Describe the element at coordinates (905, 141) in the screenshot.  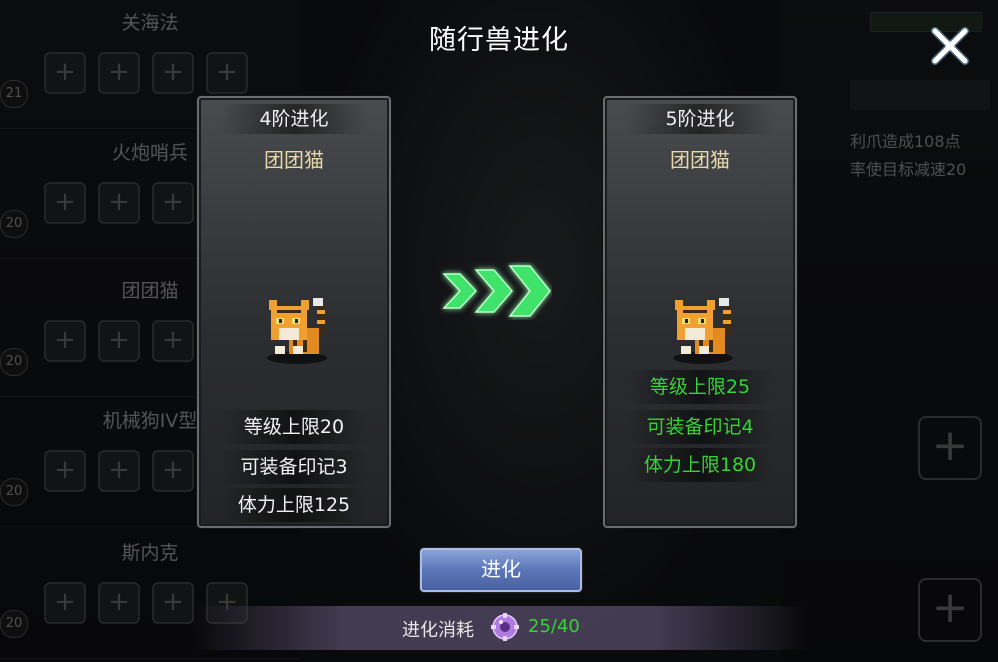
I see `skill-line: 利爪造成108点` at that location.